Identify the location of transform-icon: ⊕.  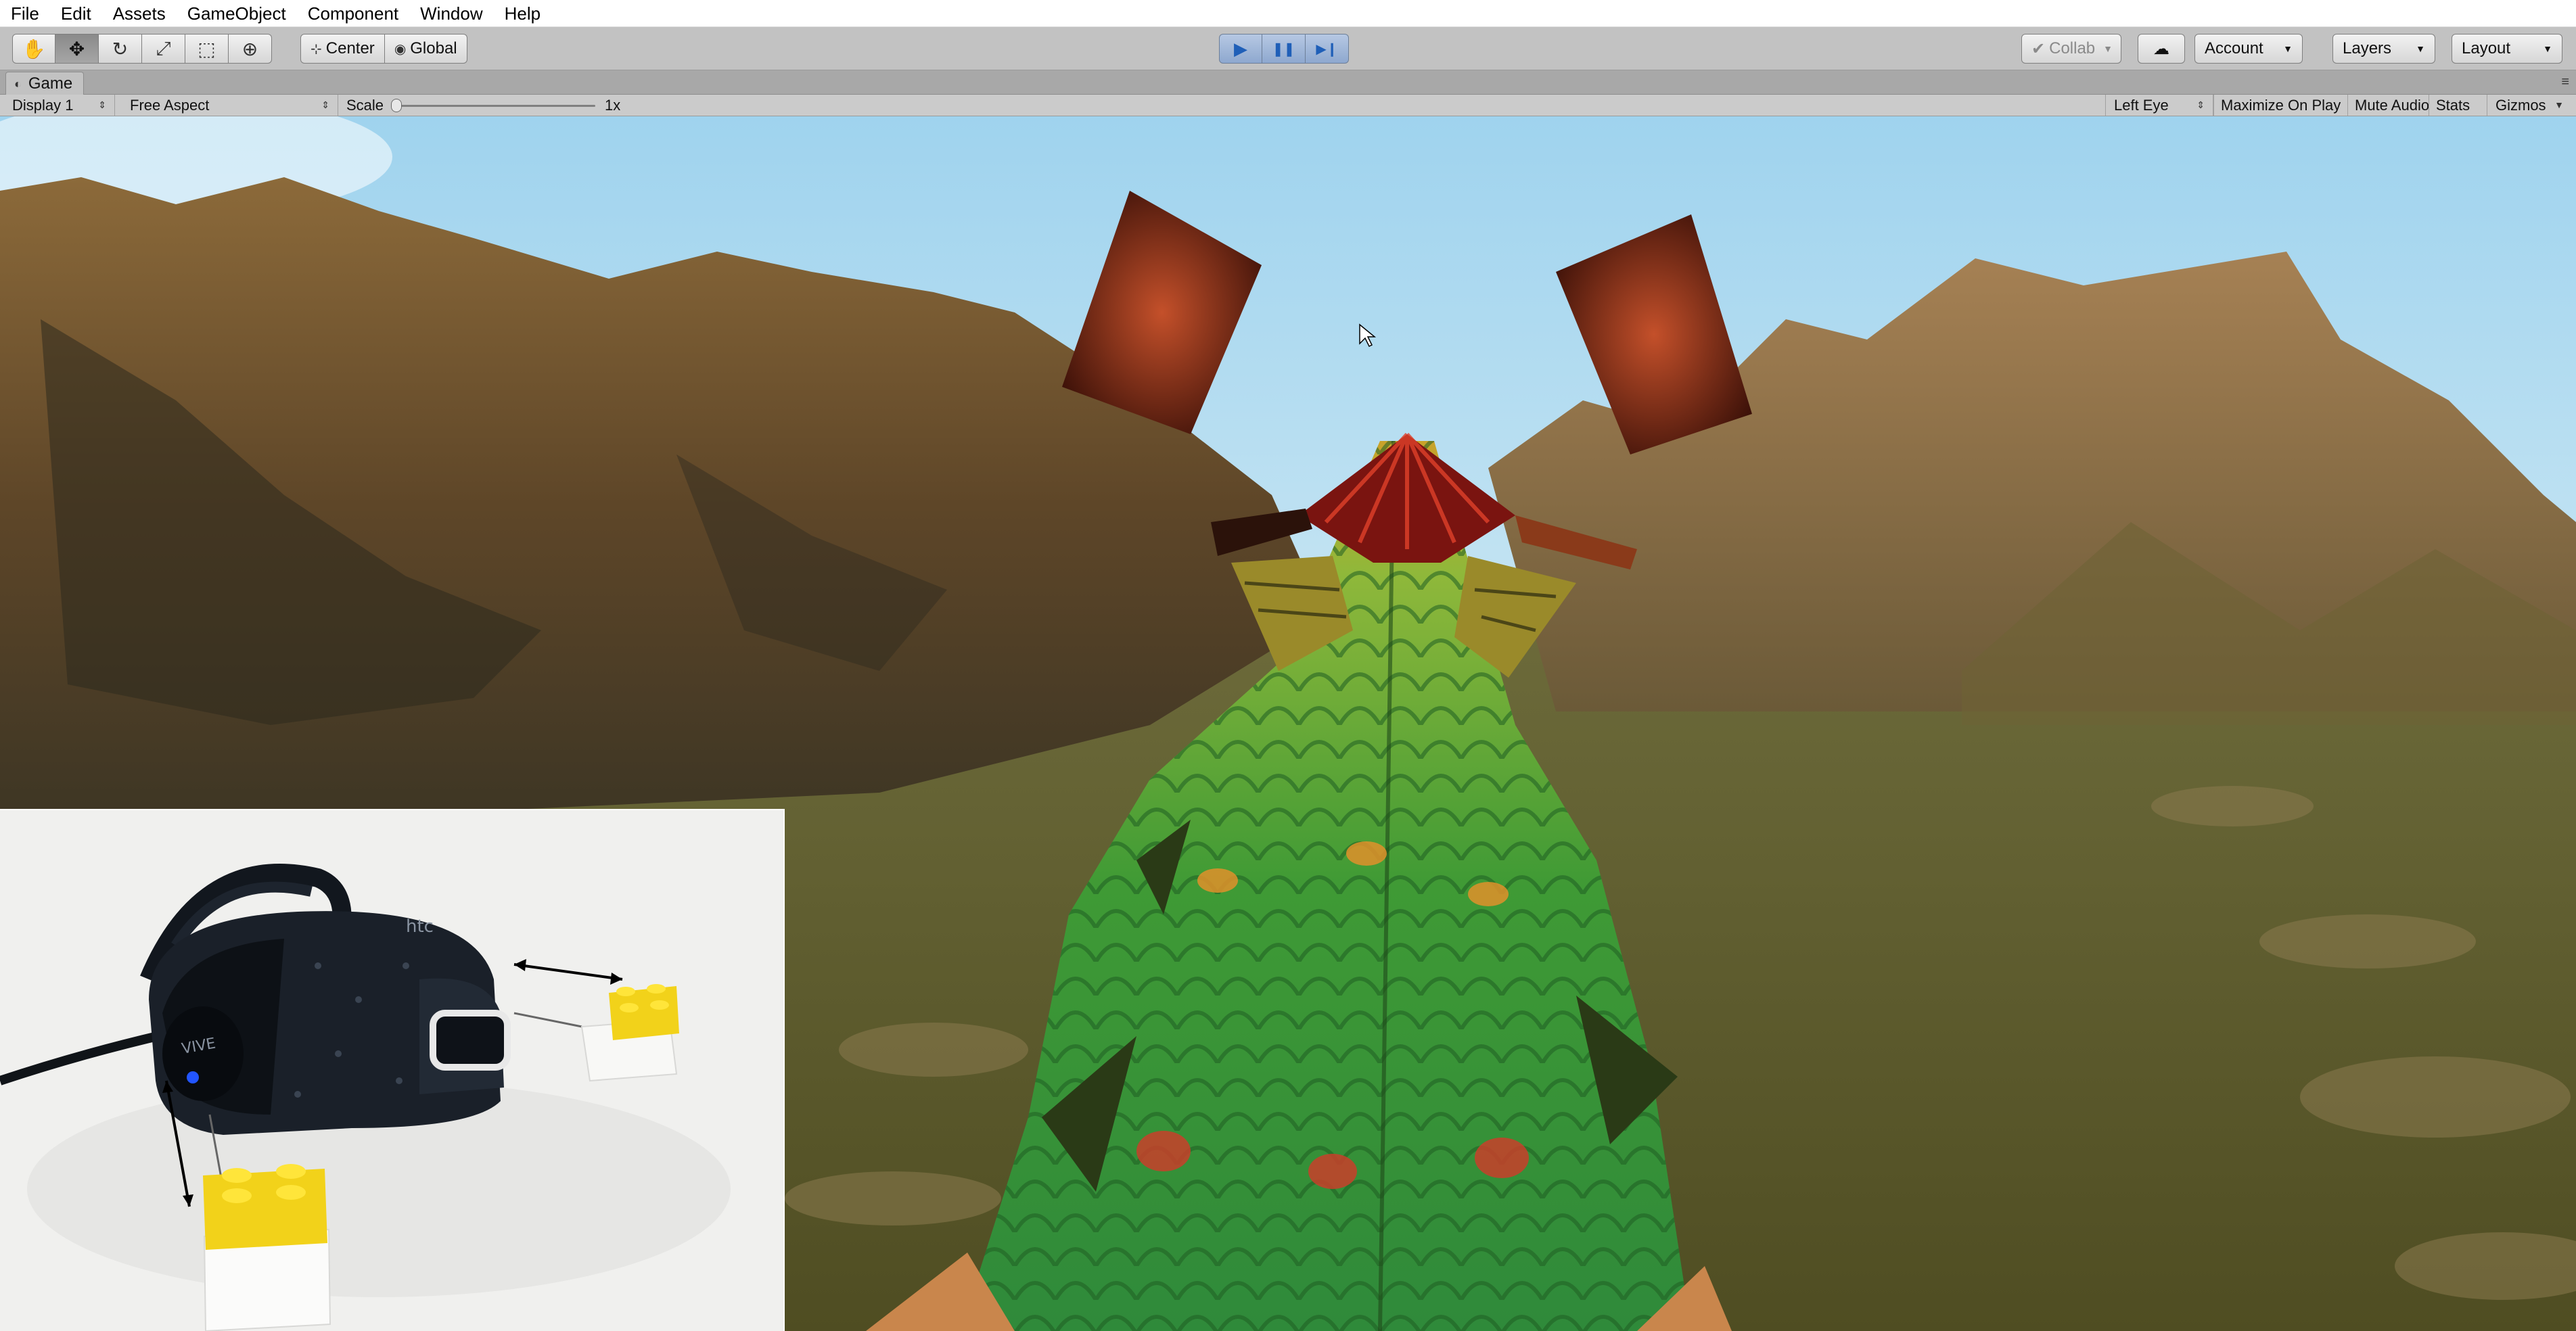
(250, 49).